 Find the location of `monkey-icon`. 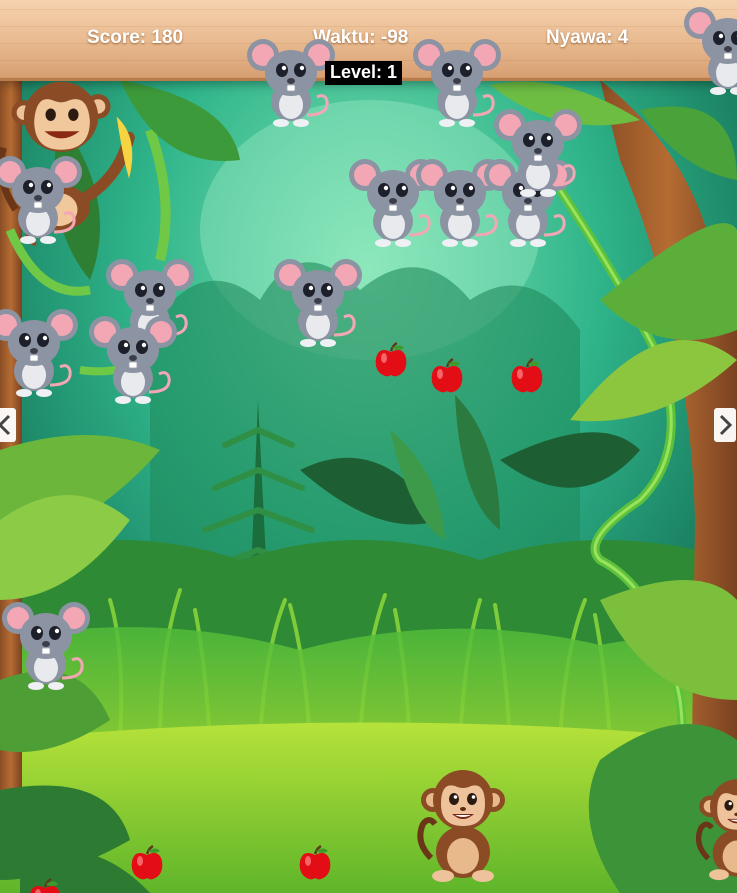

monkey-icon is located at coordinates (714, 827).